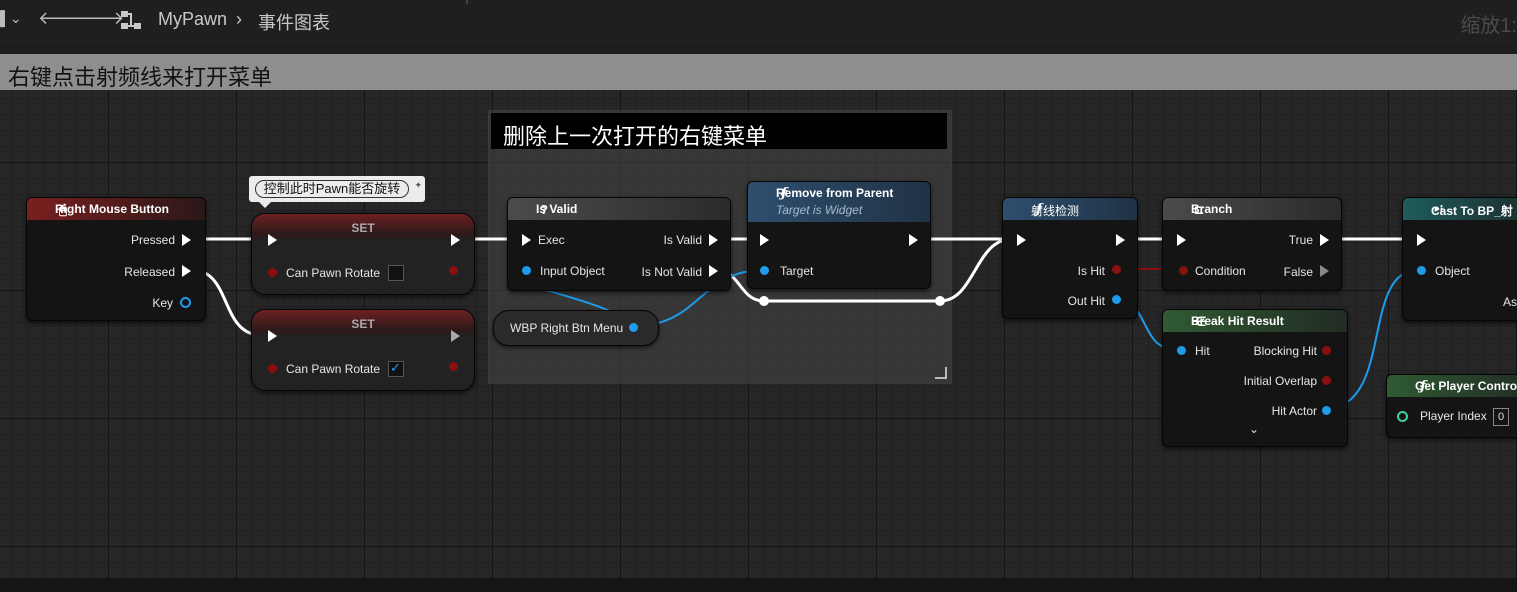 The height and width of the screenshot is (592, 1517). I want to click on divider, so click(467, 2).